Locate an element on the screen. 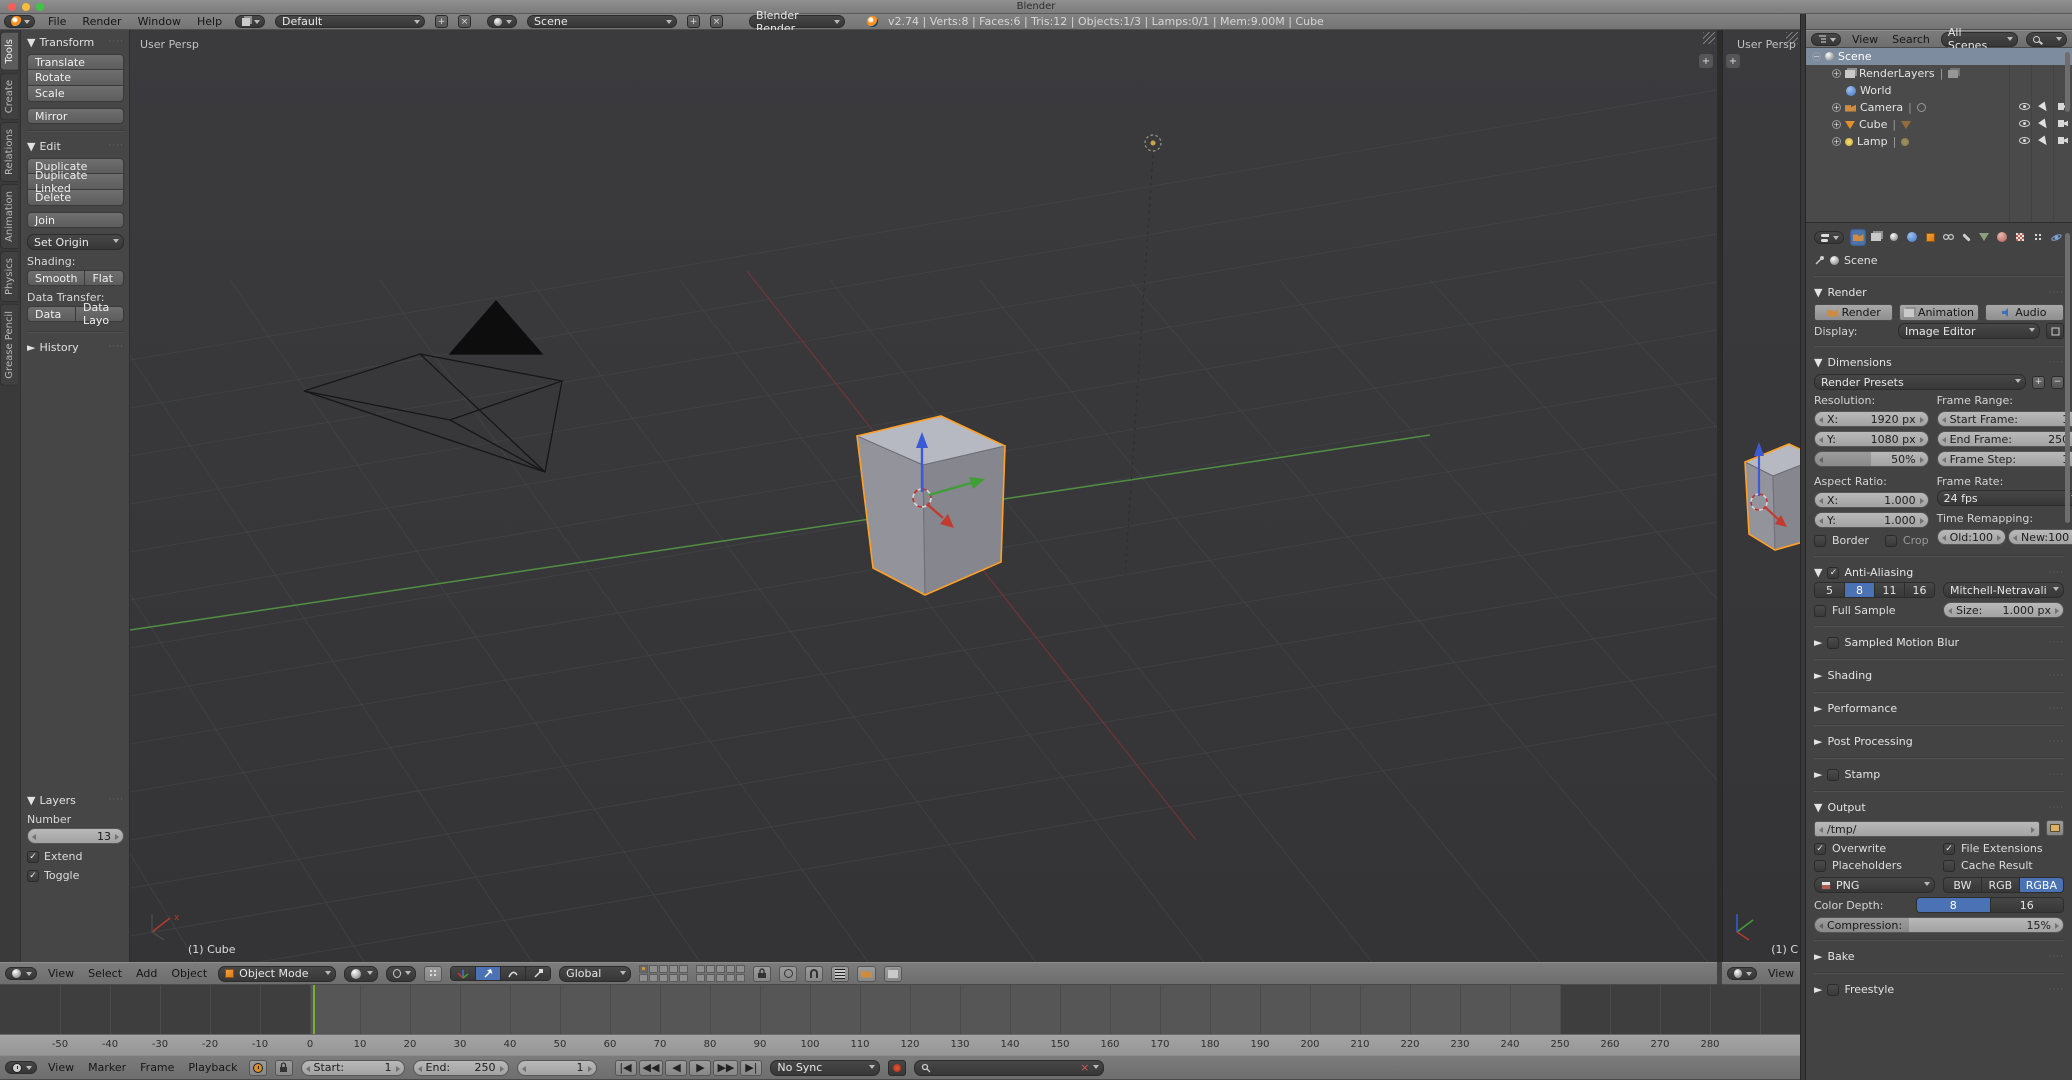  collapse-expander: − is located at coordinates (1816, 56).